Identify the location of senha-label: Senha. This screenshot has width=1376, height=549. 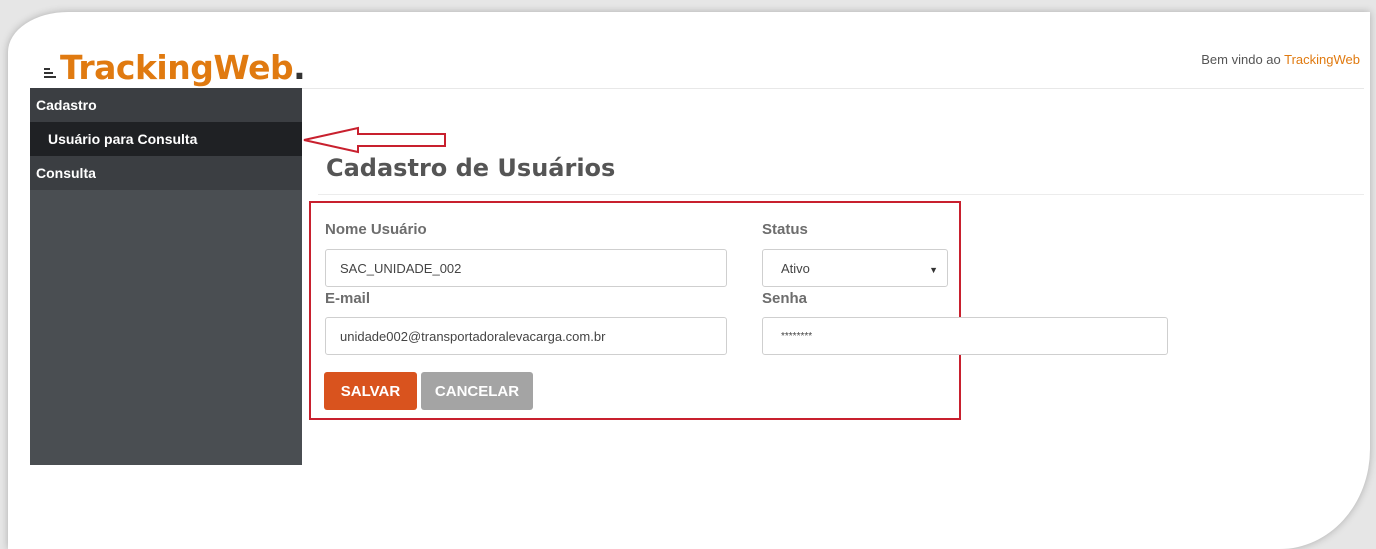
(785, 298).